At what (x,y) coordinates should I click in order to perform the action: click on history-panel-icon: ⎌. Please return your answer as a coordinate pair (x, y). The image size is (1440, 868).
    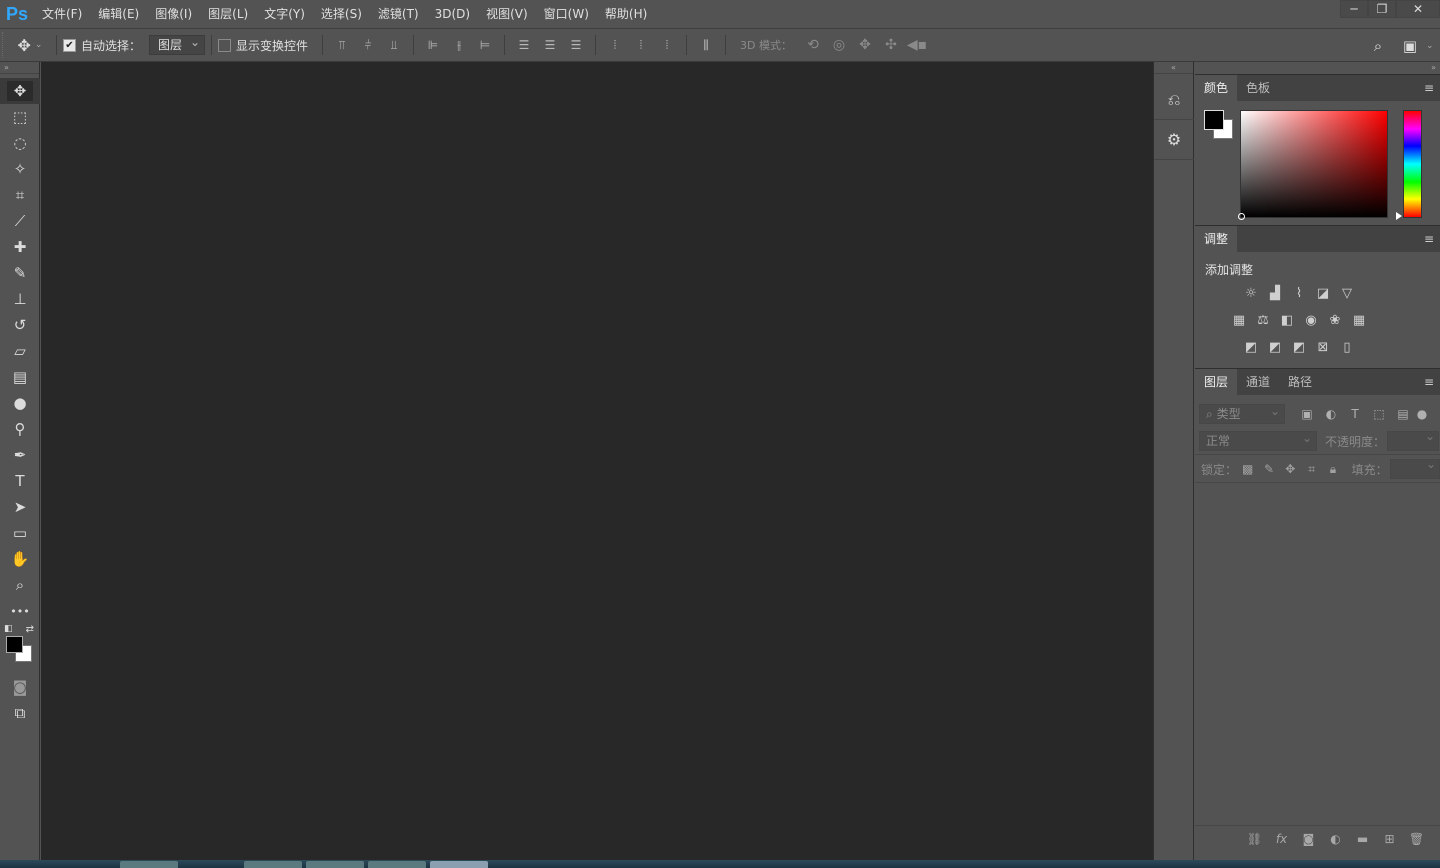
    Looking at the image, I should click on (1174, 100).